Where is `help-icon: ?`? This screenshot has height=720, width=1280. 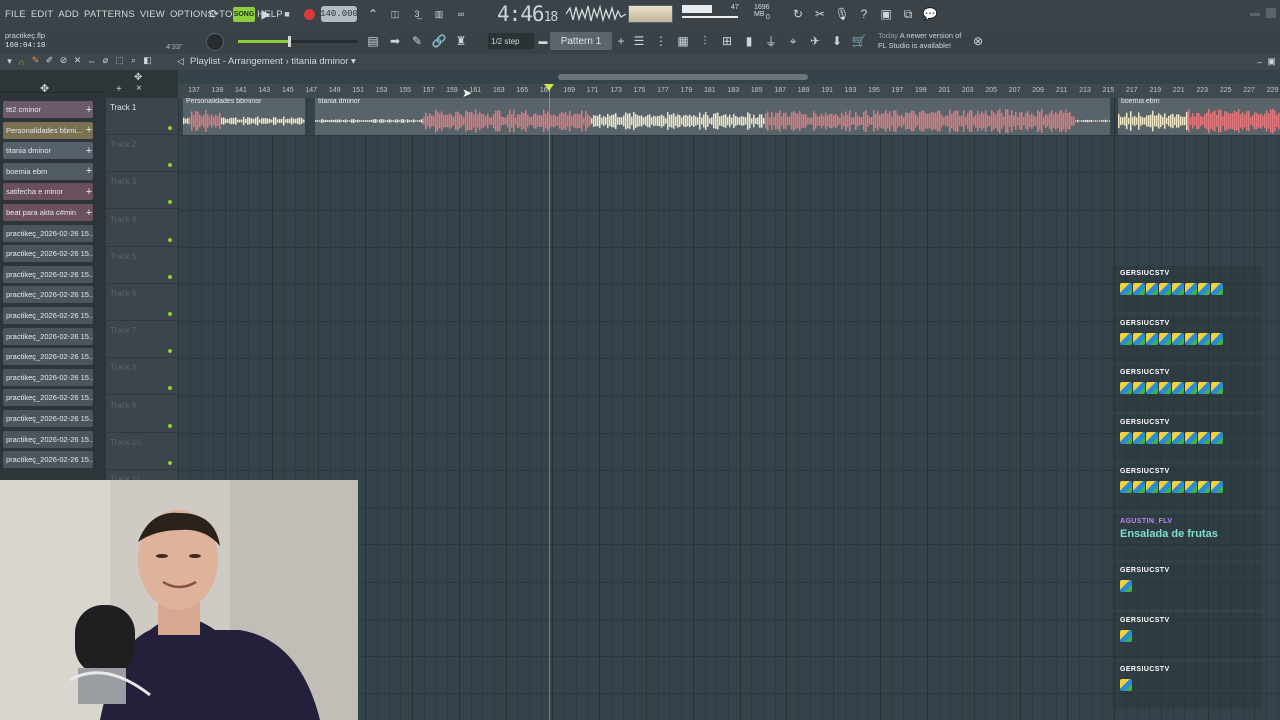 help-icon: ? is located at coordinates (864, 14).